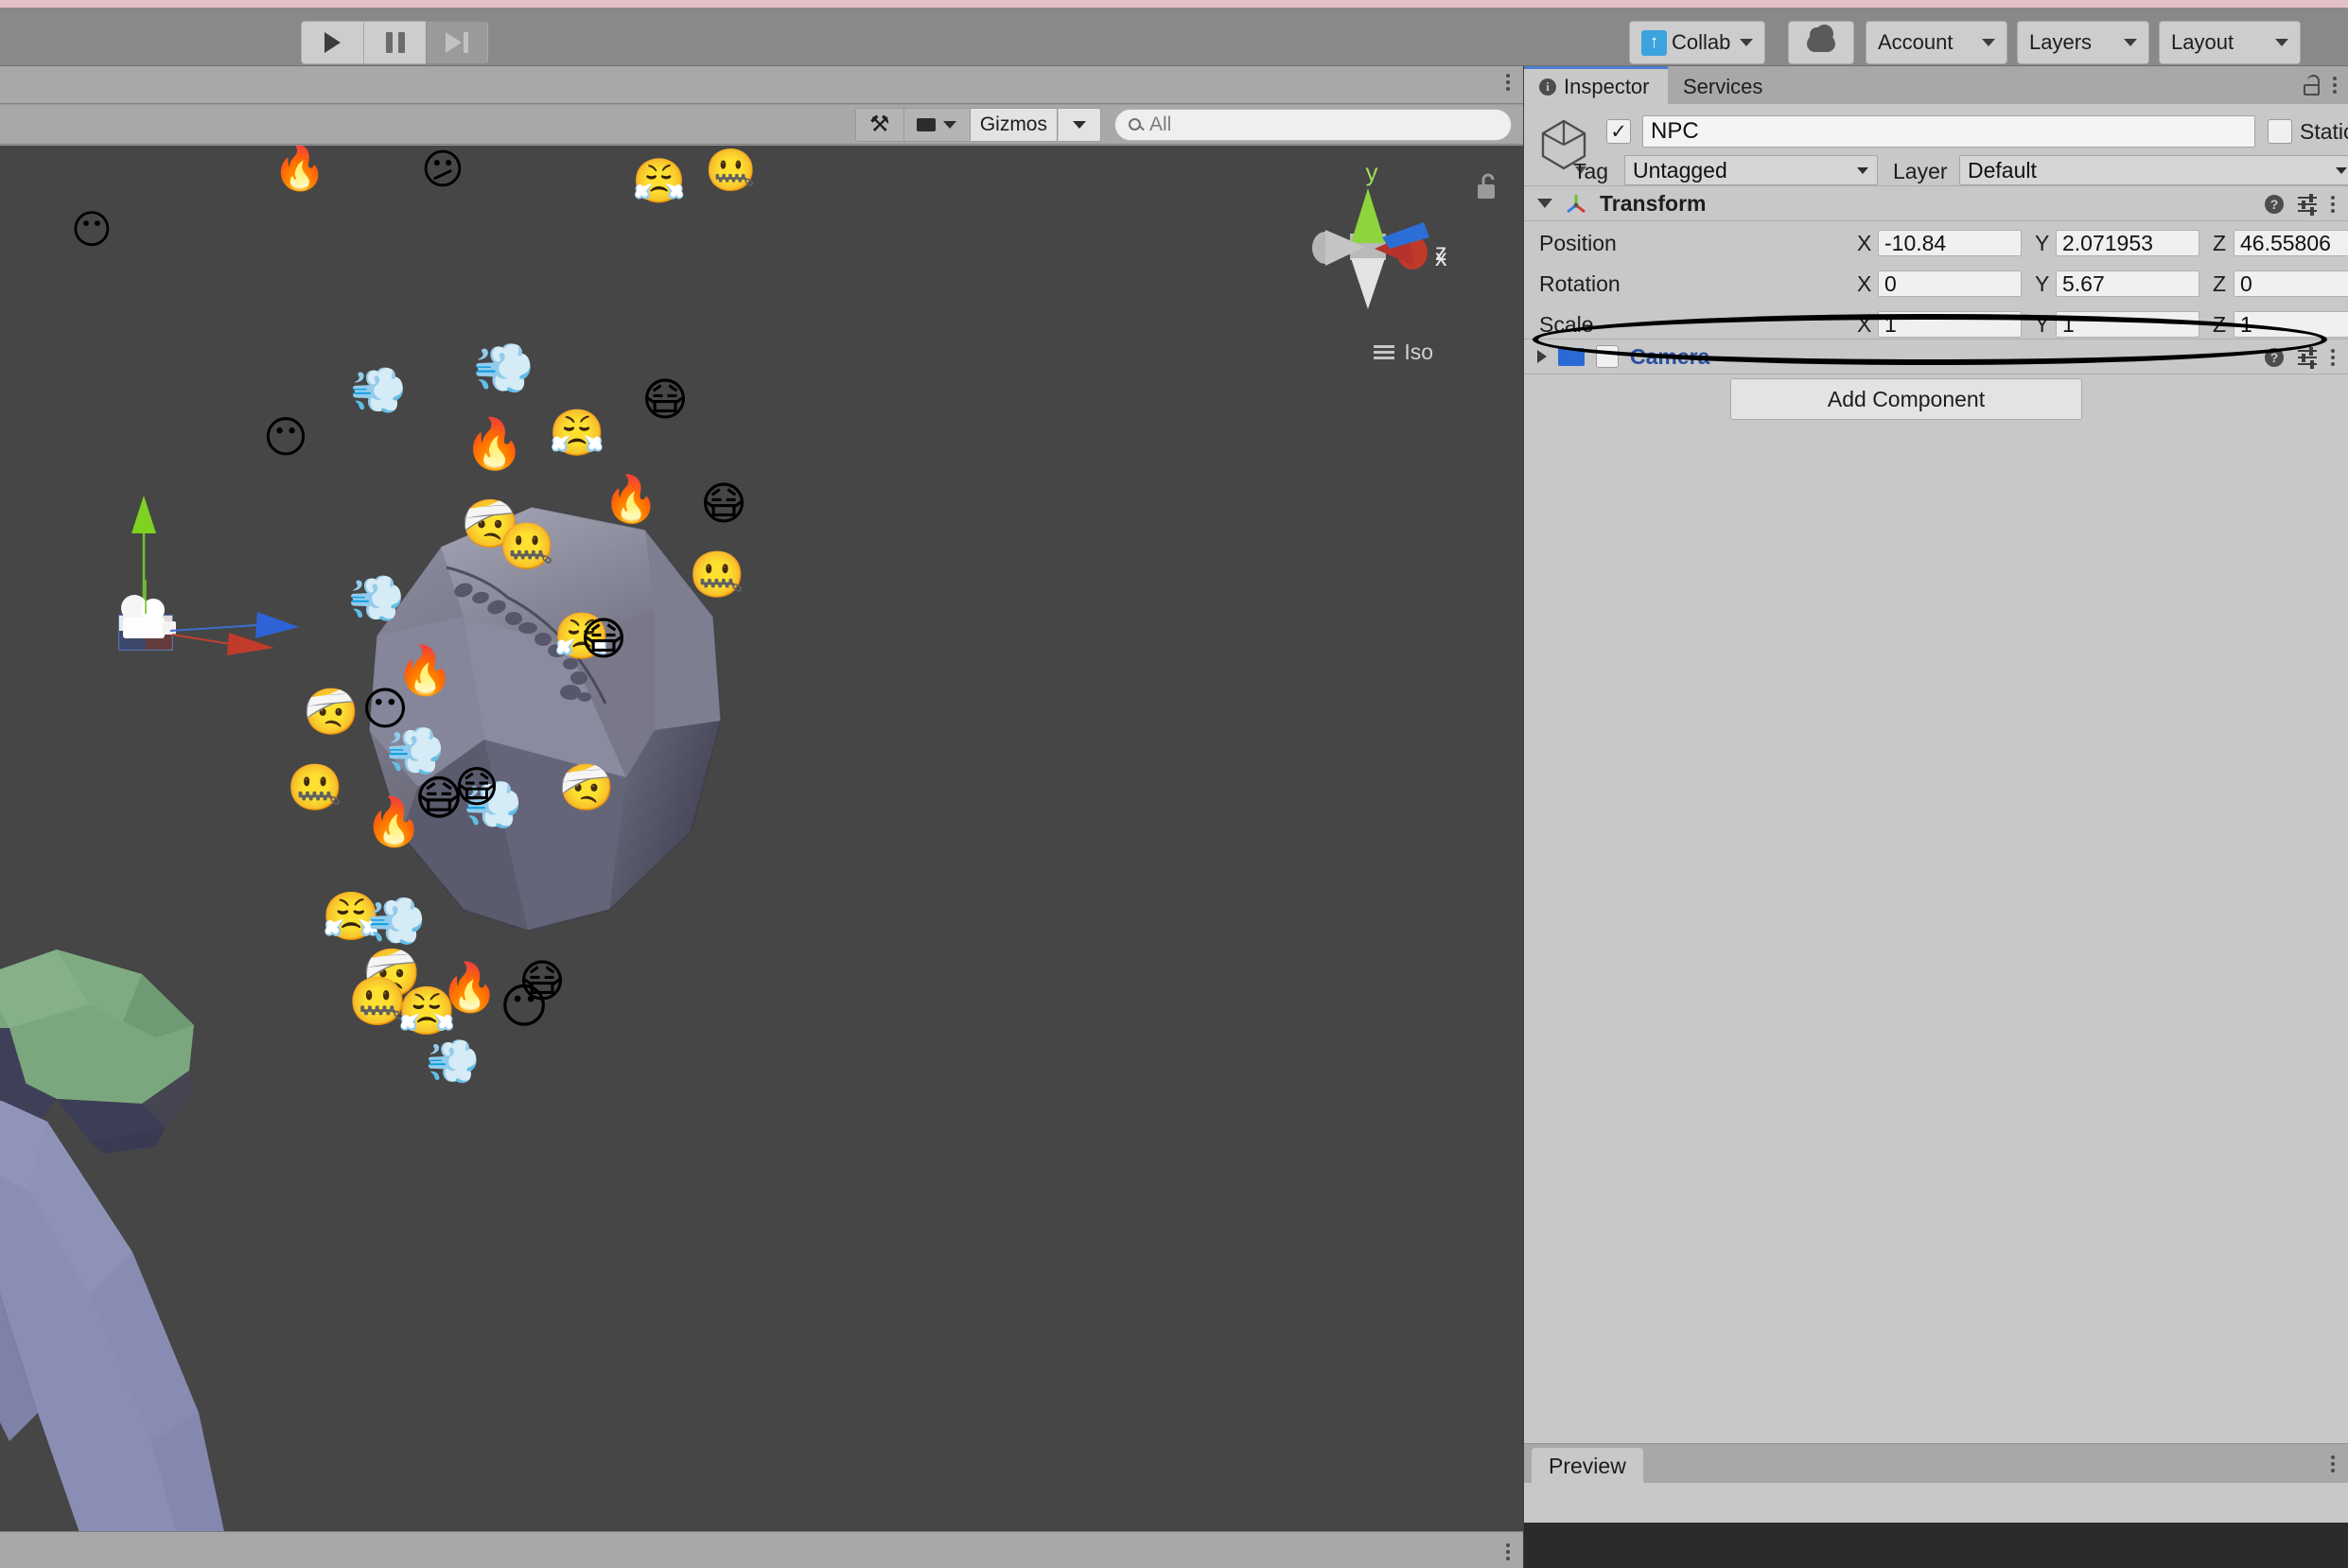 The height and width of the screenshot is (1568, 2348). Describe the element at coordinates (1864, 324) in the screenshot. I see `scale-x-axis-label: X` at that location.